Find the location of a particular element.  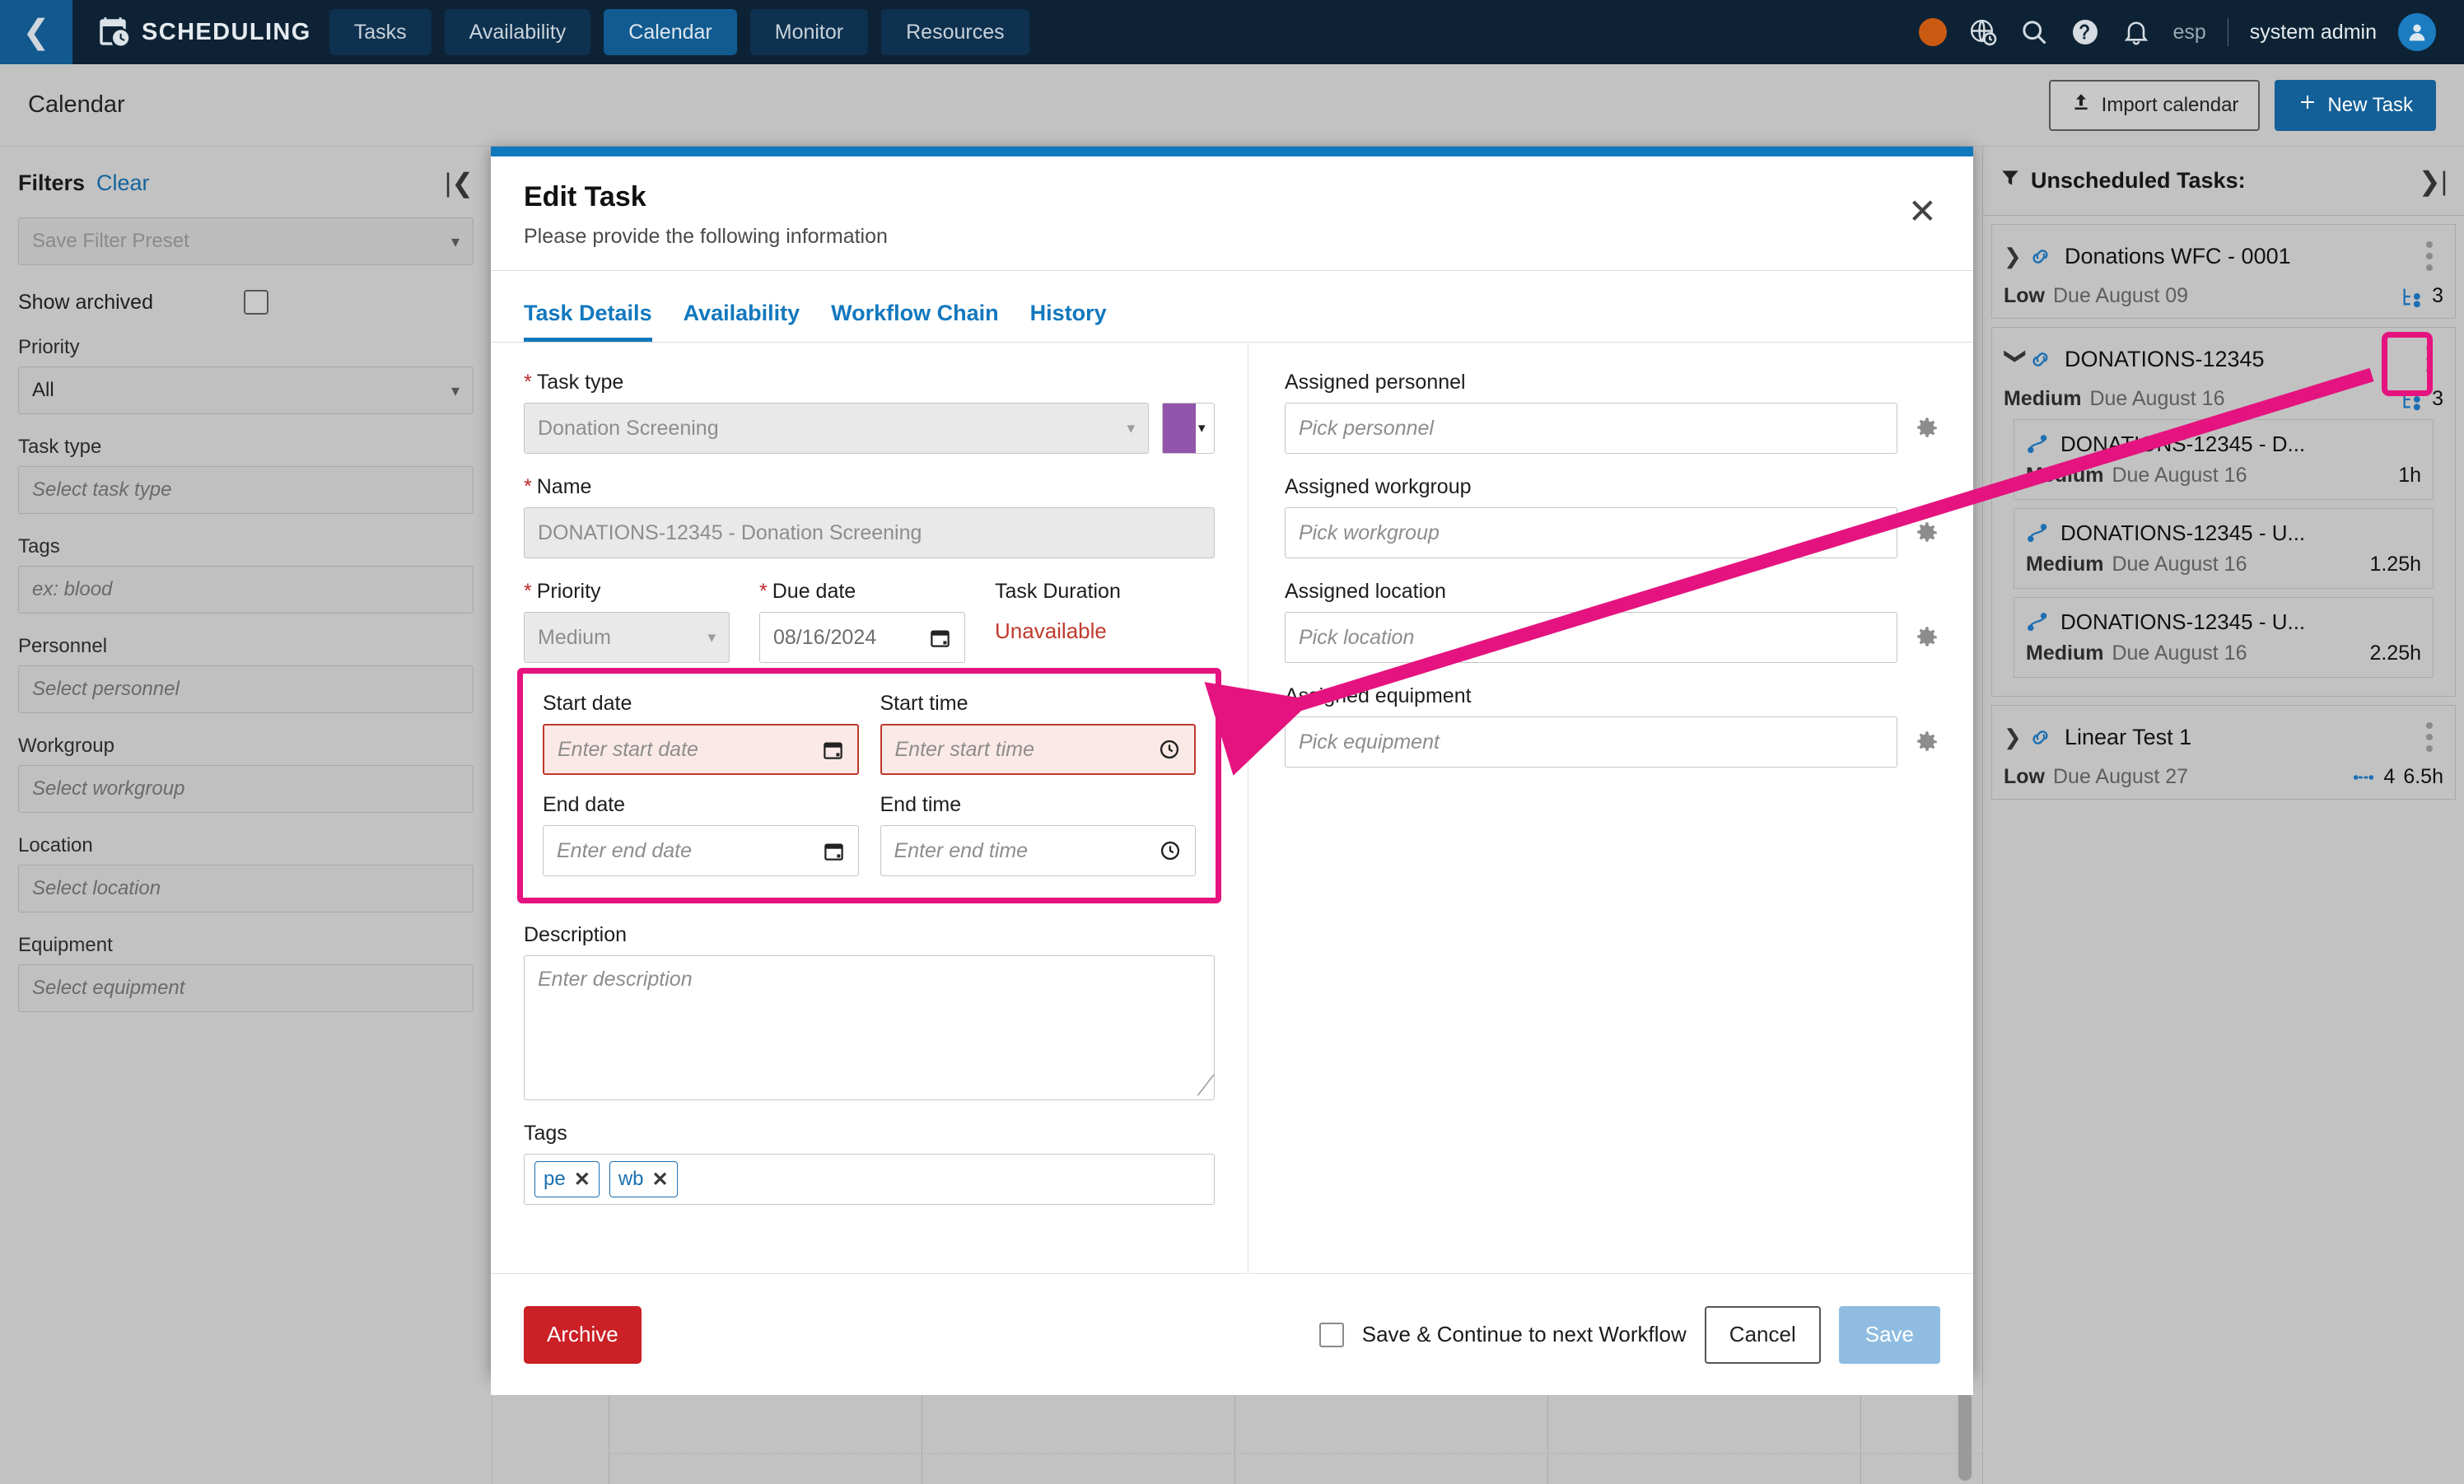

task-type-select: Donation Screening ▾ is located at coordinates (836, 428).